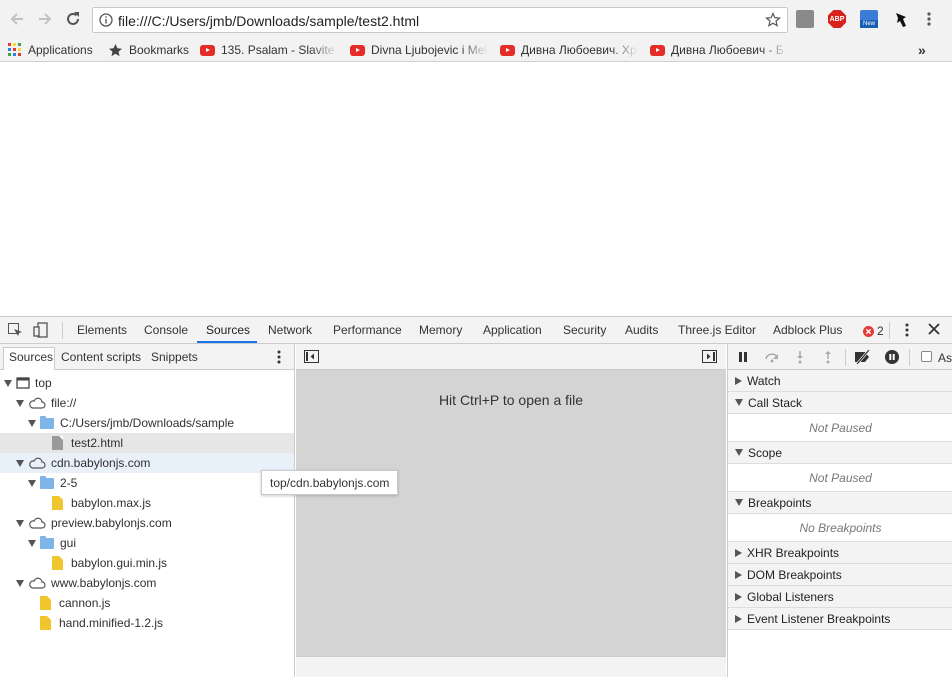  What do you see at coordinates (512, 330) in the screenshot?
I see `tab-application: Application` at bounding box center [512, 330].